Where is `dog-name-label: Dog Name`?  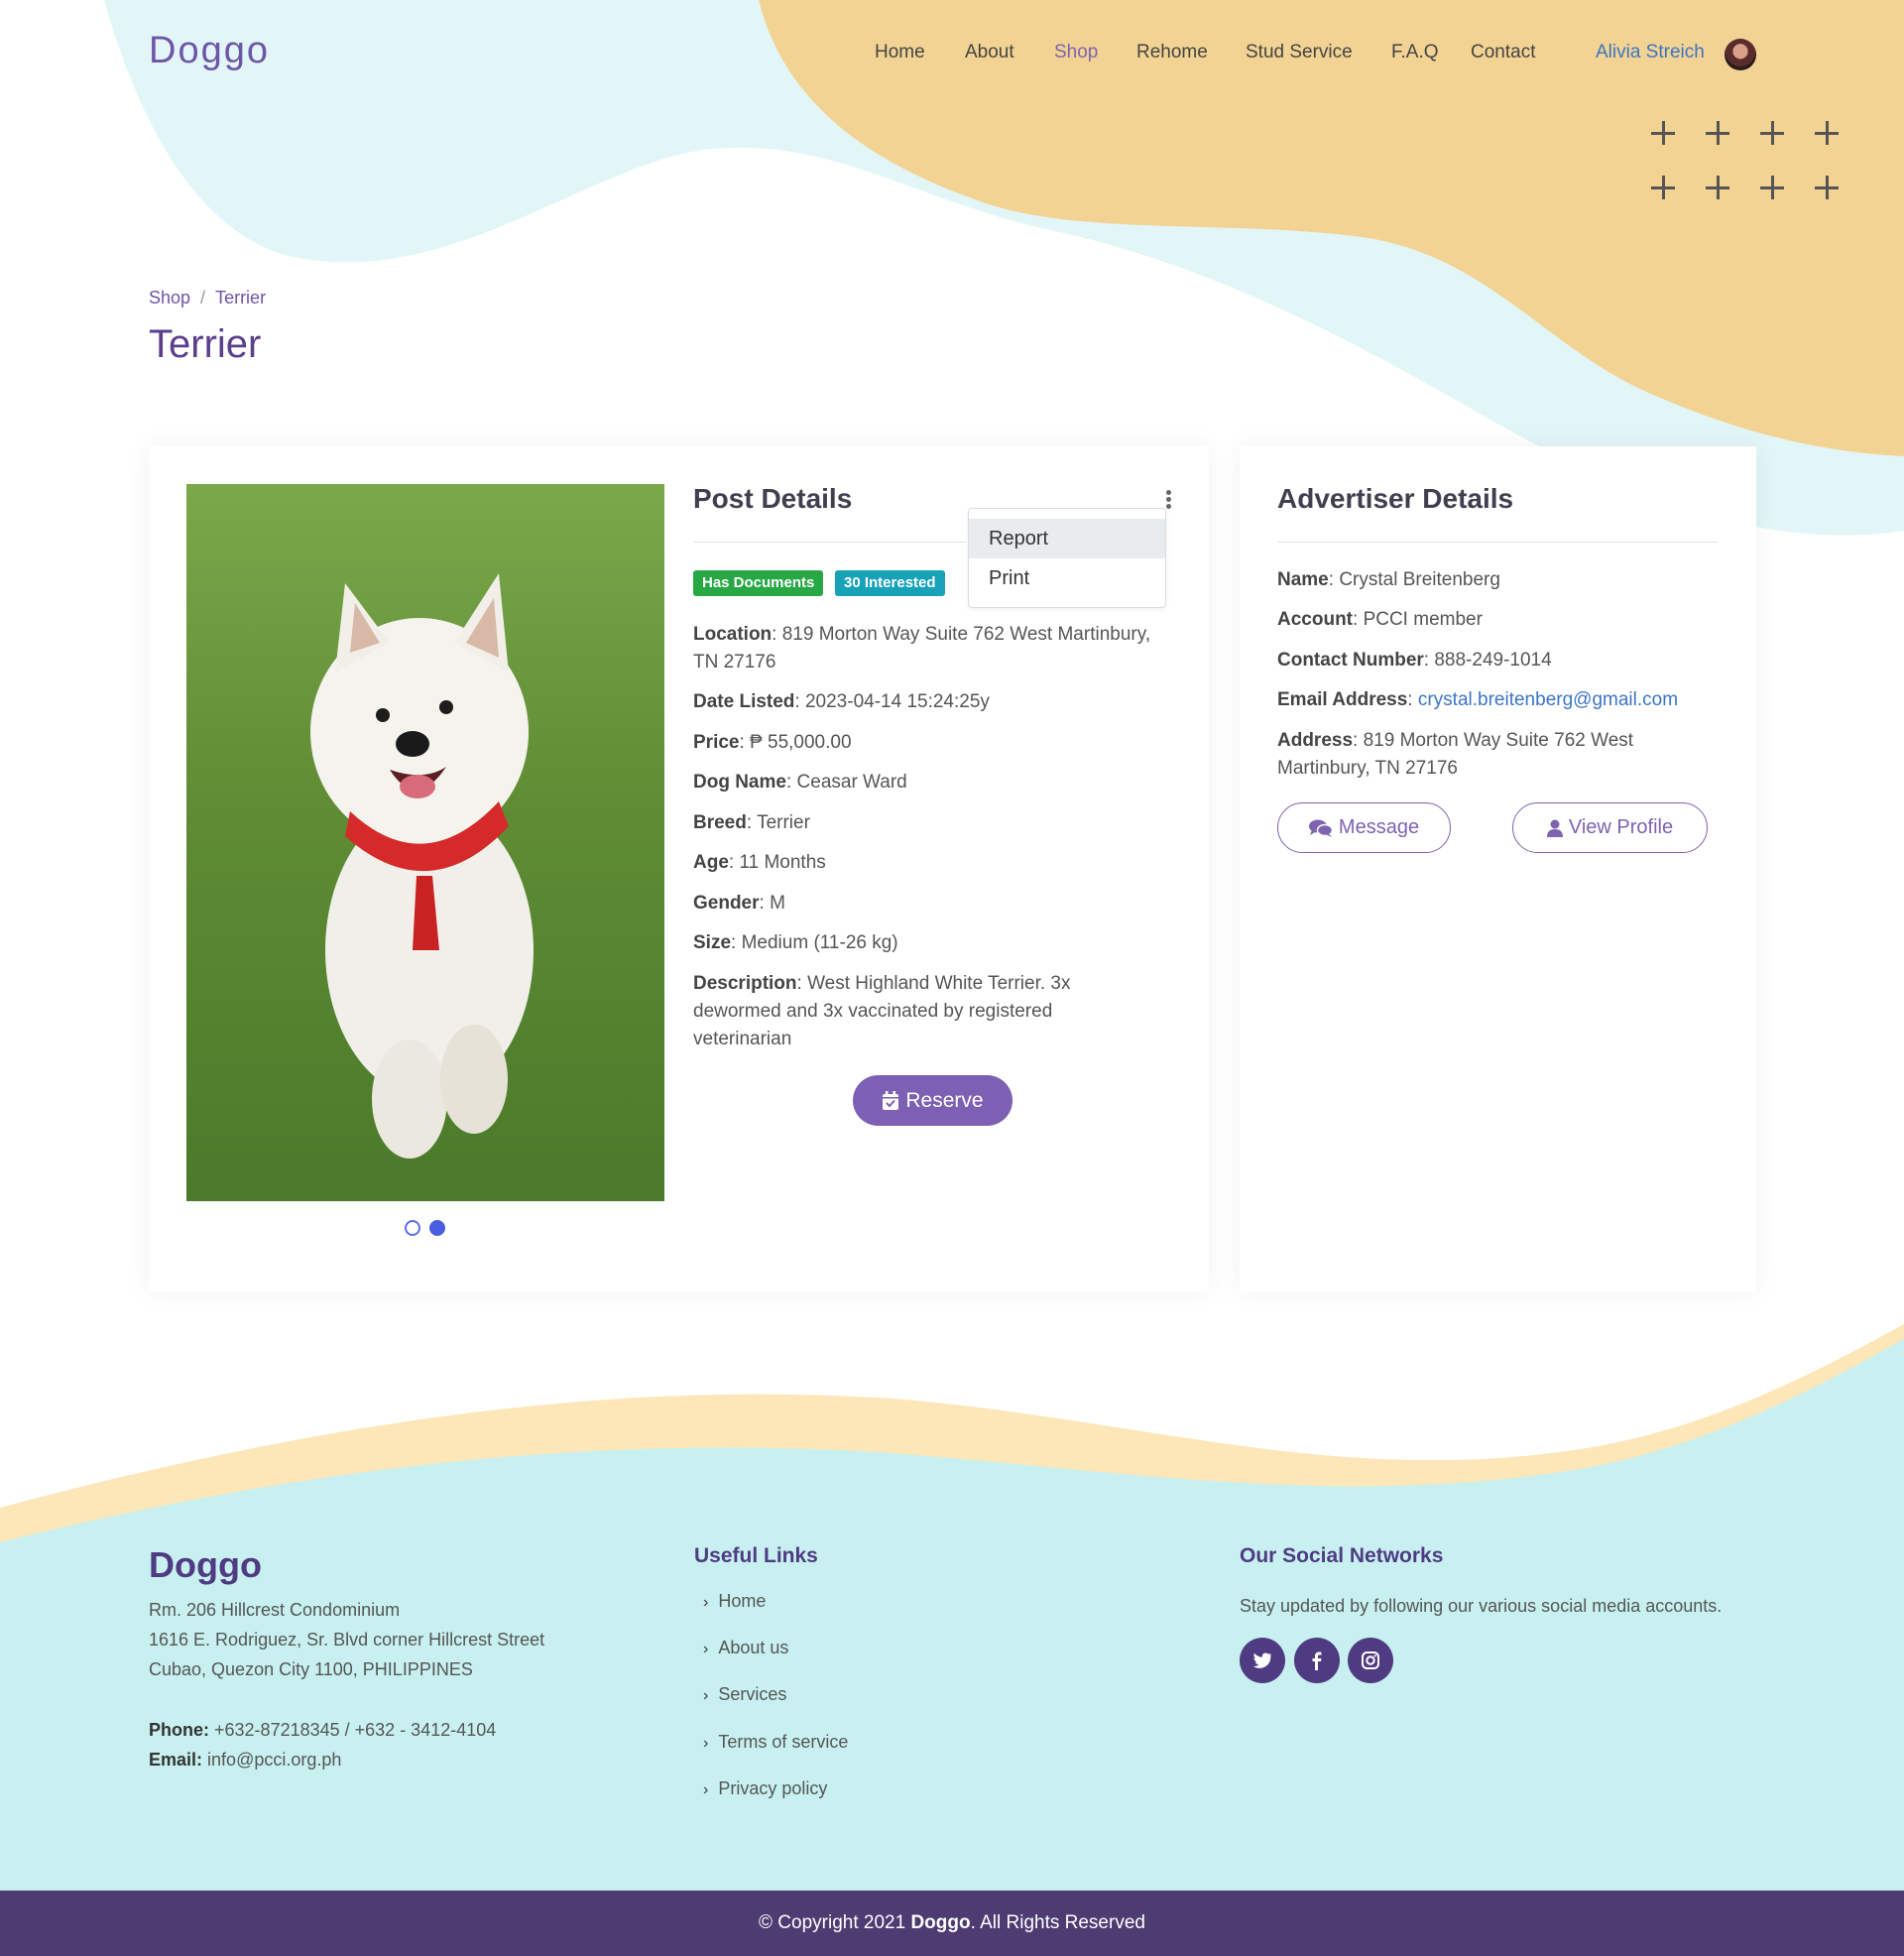
dog-name-label: Dog Name is located at coordinates (739, 782).